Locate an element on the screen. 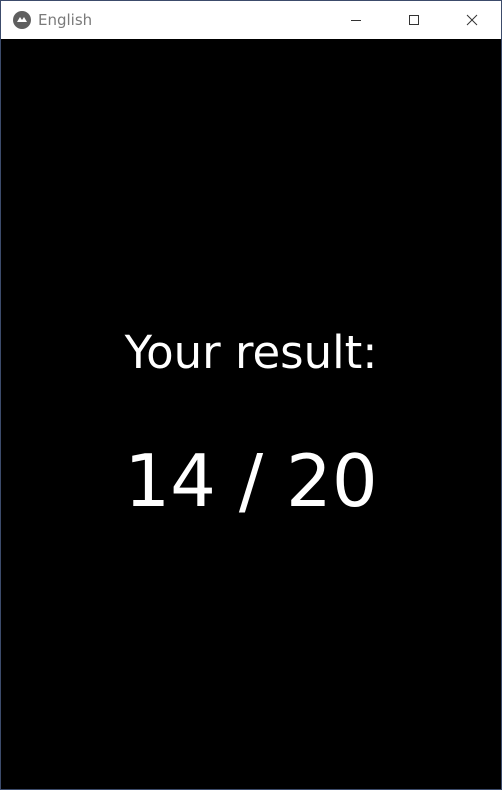 The height and width of the screenshot is (790, 502). close-icon is located at coordinates (472, 20).